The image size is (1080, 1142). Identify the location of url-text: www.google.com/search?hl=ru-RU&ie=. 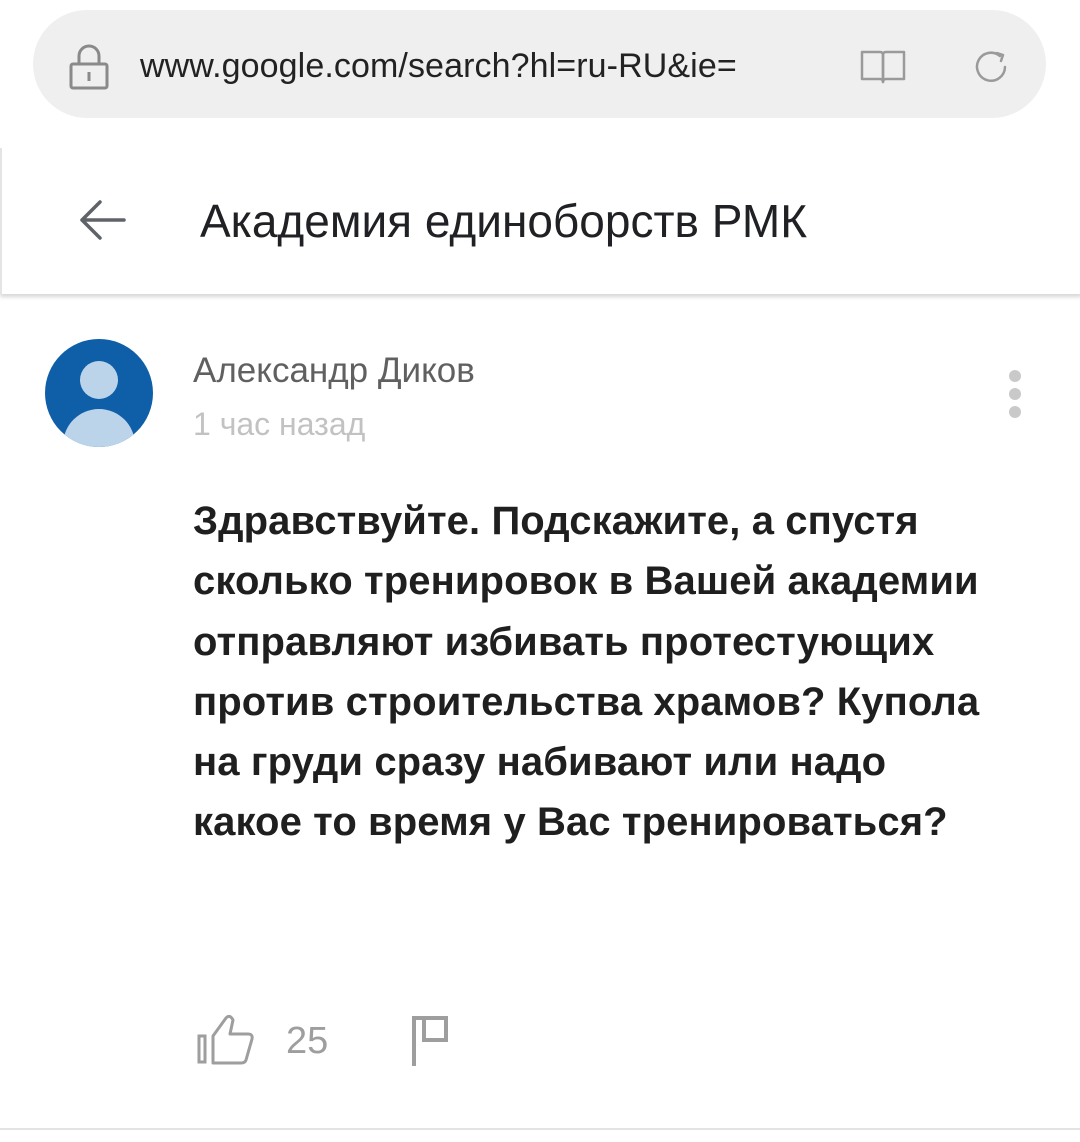
(438, 66).